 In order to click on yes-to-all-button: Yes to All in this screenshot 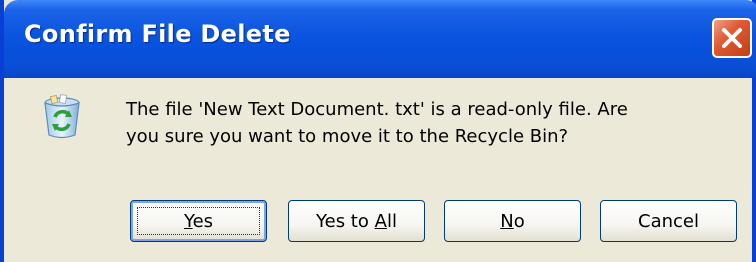, I will do `click(356, 221)`.